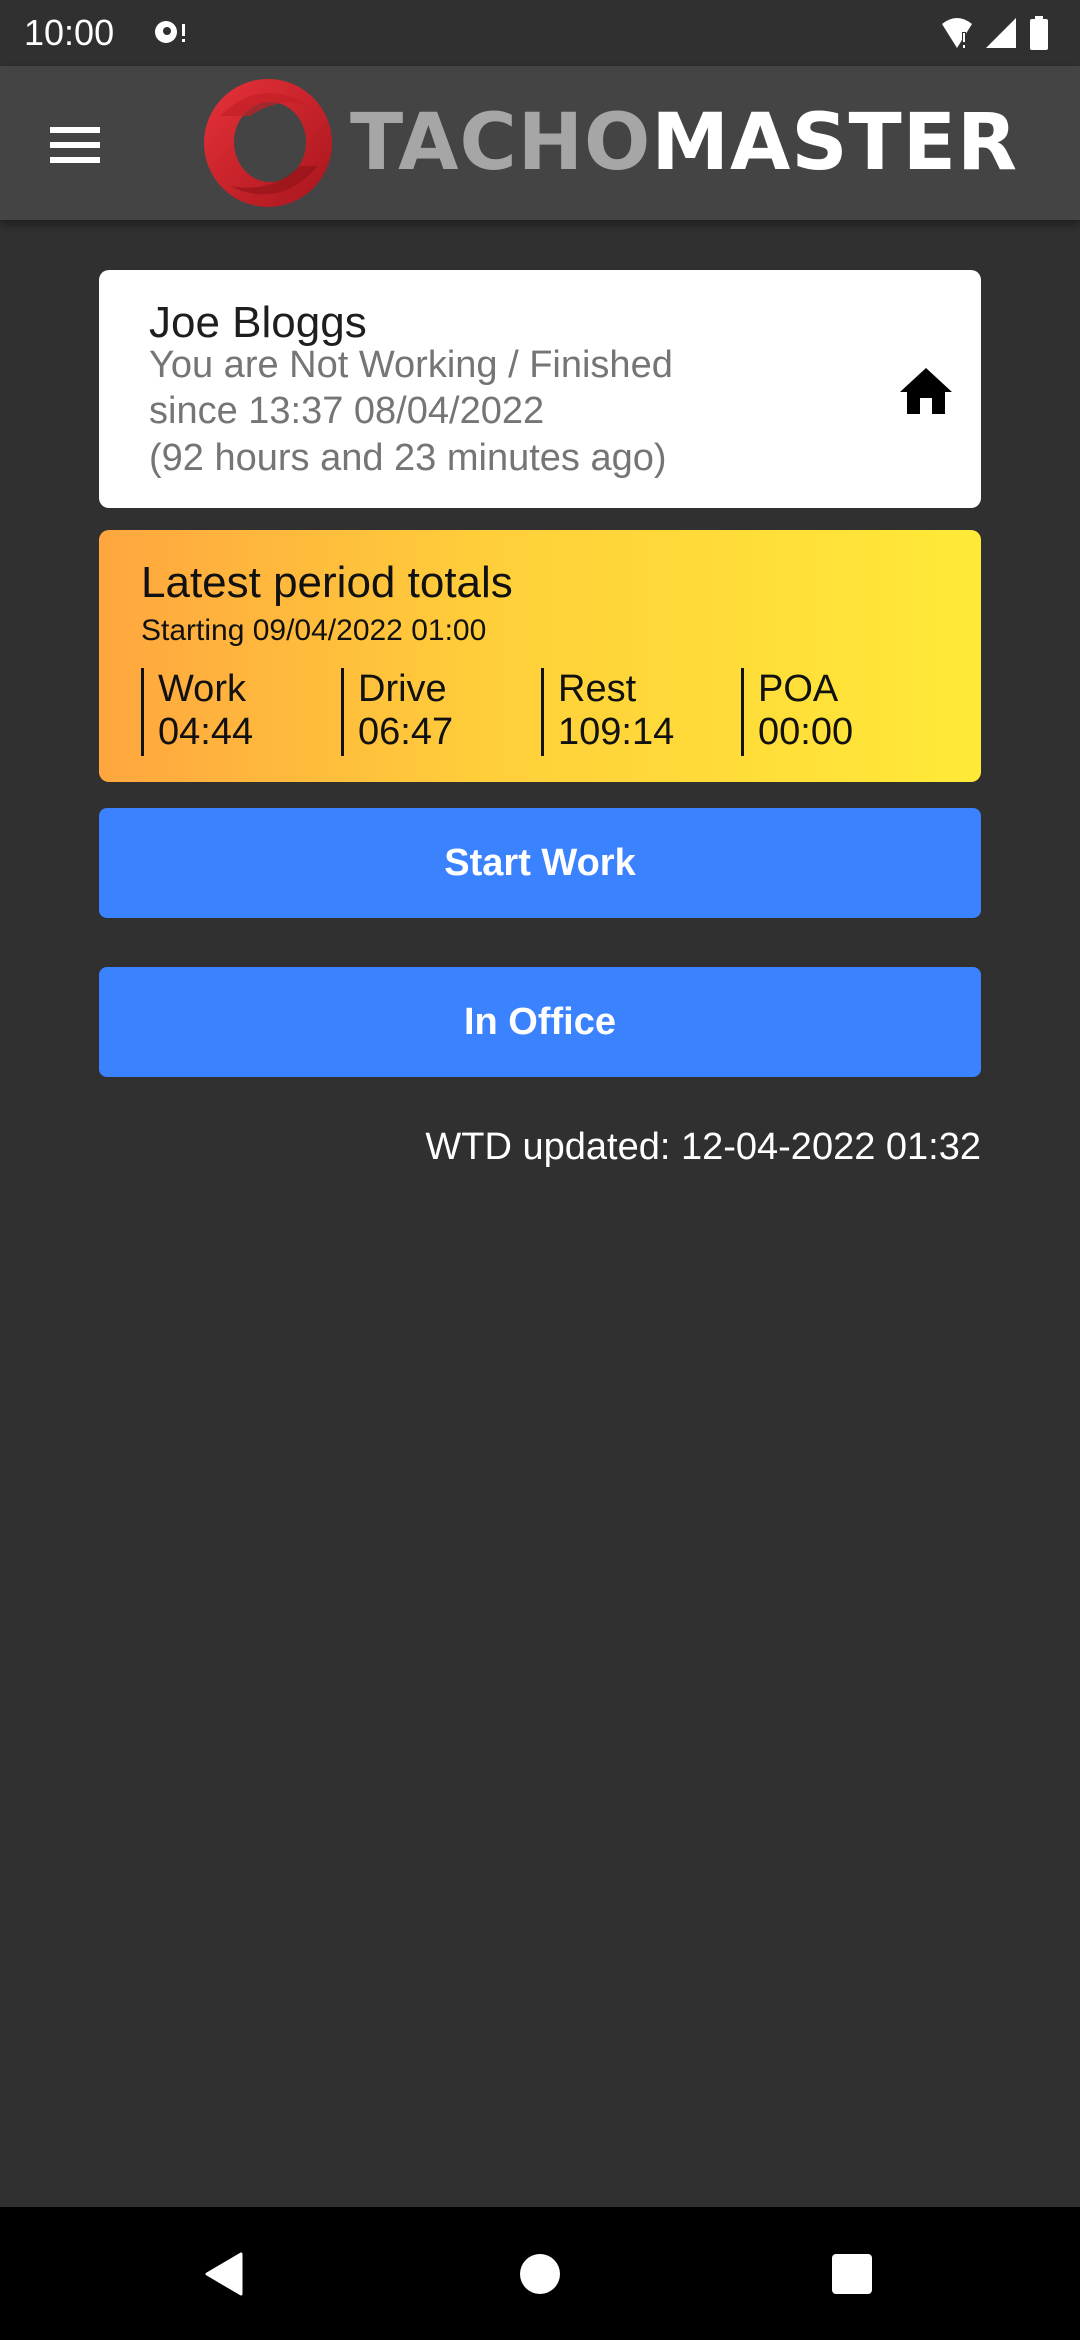  I want to click on total-rest: Rest 109:14, so click(607, 712).